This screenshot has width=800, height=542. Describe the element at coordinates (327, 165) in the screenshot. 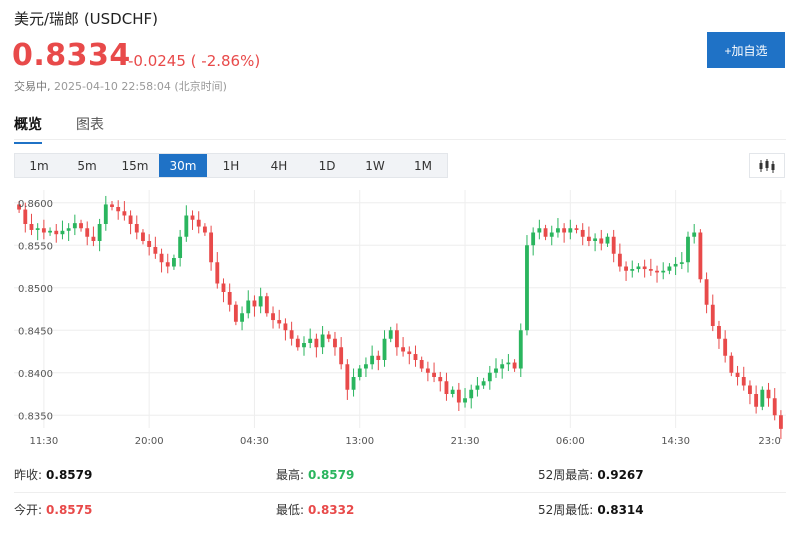

I see `interval-1d: 1D` at that location.